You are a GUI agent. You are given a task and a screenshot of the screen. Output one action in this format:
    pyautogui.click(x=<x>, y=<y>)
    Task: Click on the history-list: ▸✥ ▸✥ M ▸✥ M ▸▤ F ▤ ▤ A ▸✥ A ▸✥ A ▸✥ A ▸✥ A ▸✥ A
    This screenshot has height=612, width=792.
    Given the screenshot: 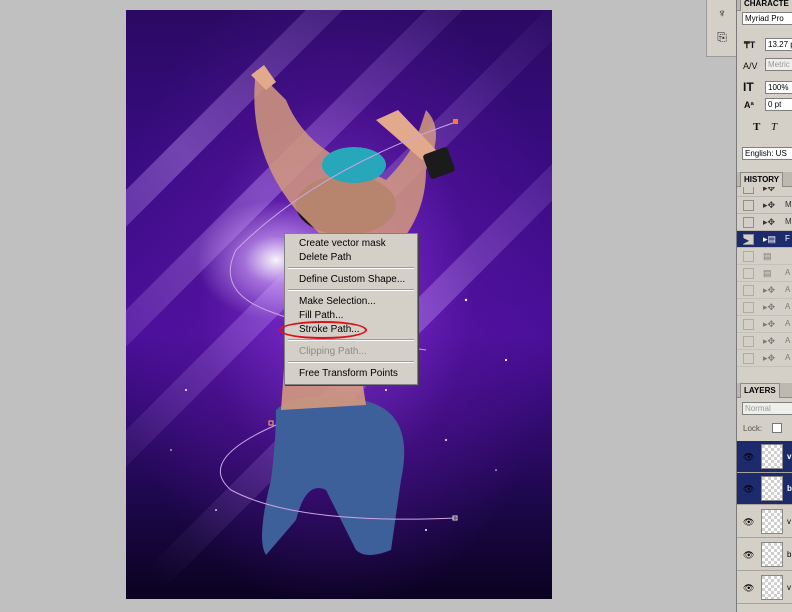 What is the action you would take?
    pyautogui.click(x=764, y=278)
    